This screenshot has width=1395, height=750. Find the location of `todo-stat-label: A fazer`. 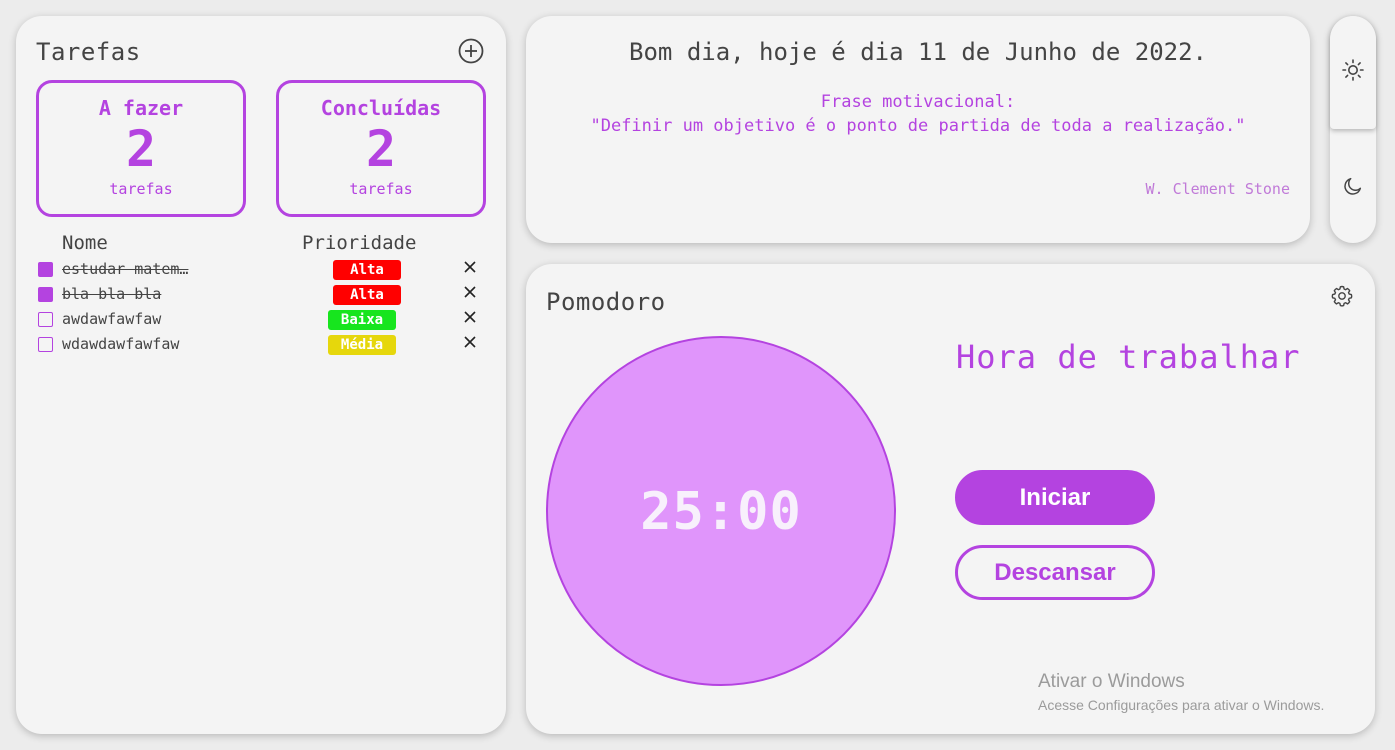

todo-stat-label: A fazer is located at coordinates (141, 108).